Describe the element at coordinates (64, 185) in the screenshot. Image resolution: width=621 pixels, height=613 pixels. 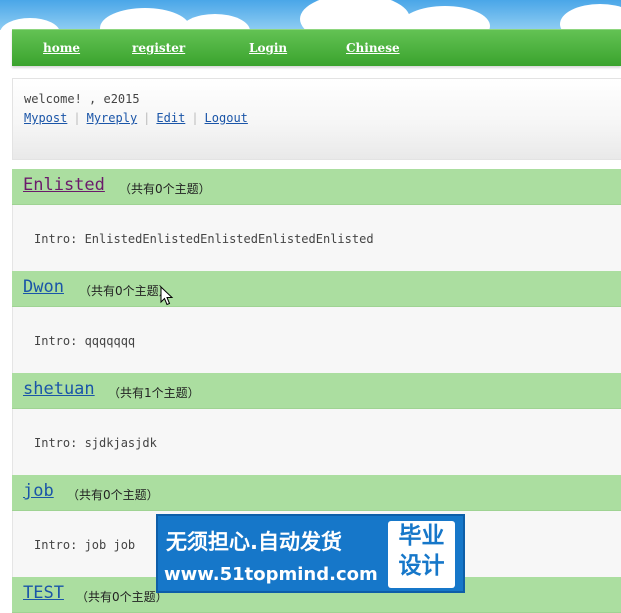
I see `category-title-enlisted: Enlisted` at that location.